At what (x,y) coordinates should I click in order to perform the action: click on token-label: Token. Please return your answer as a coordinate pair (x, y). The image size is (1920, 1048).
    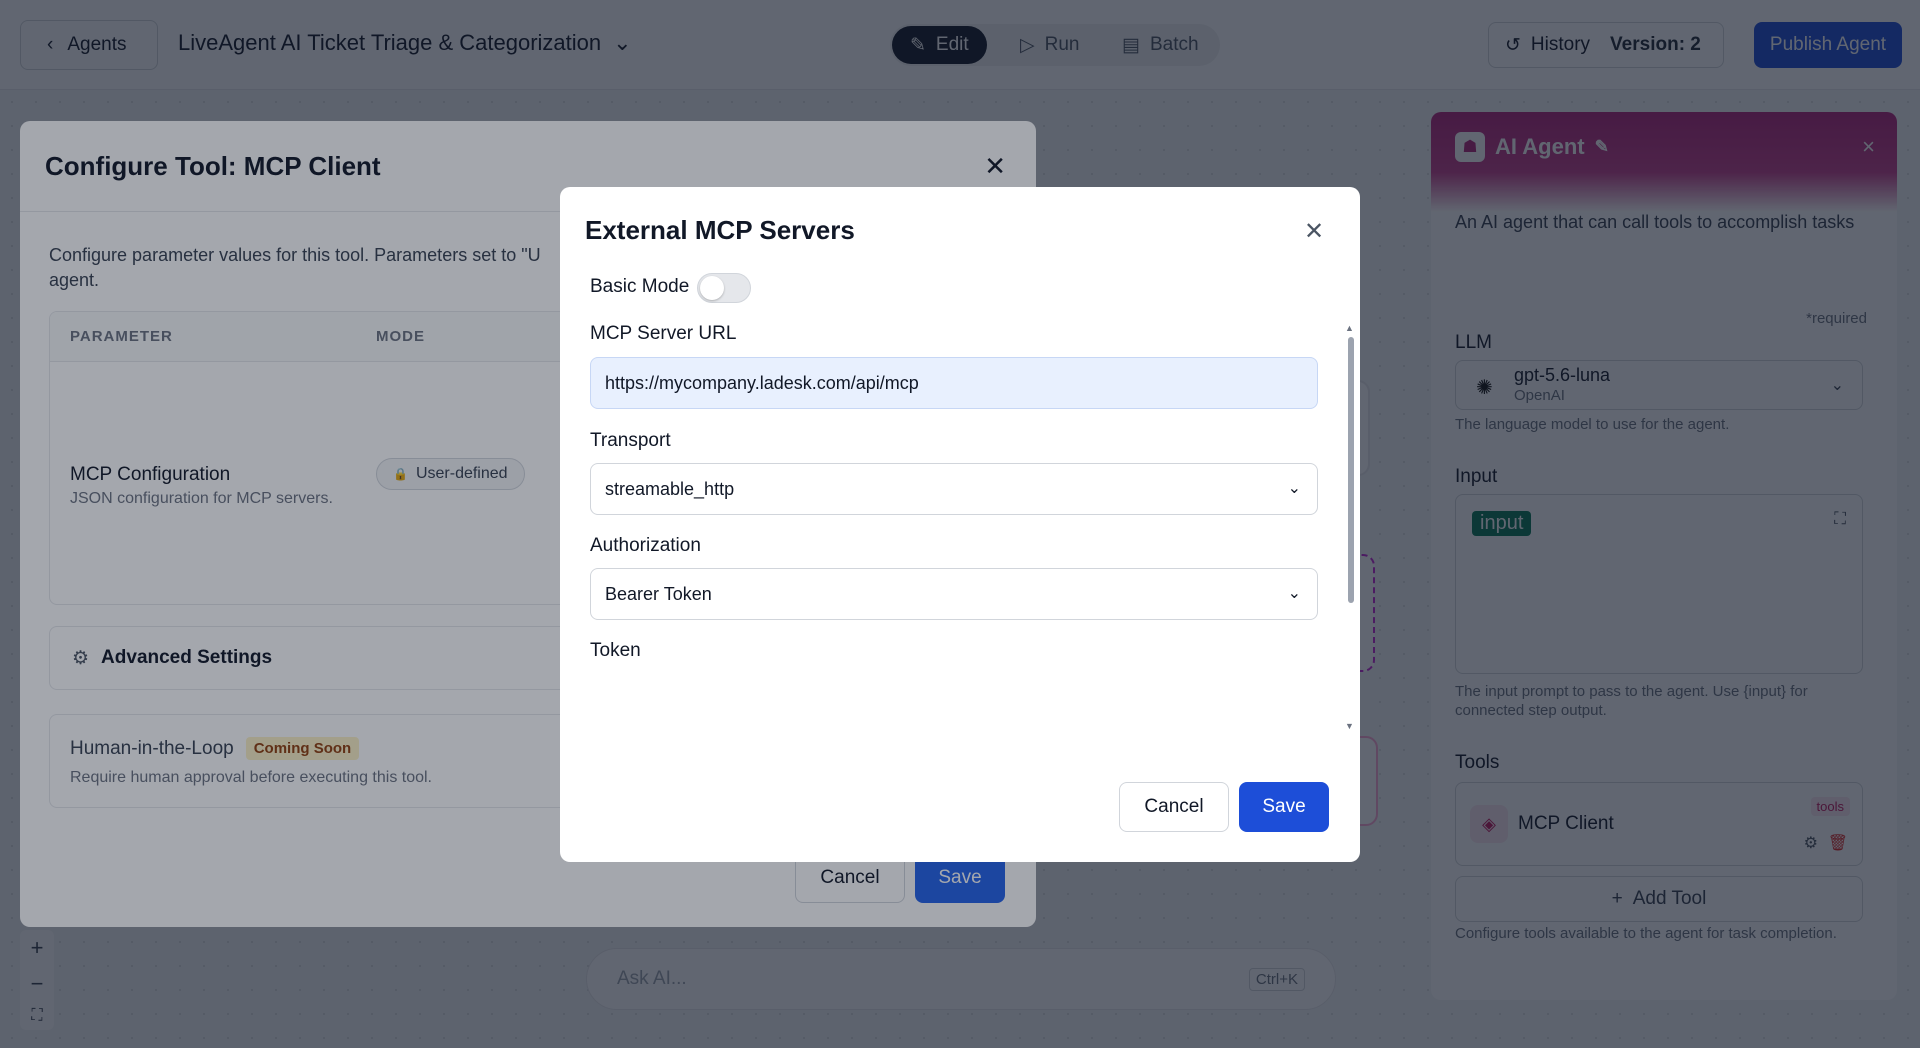
    Looking at the image, I should click on (615, 650).